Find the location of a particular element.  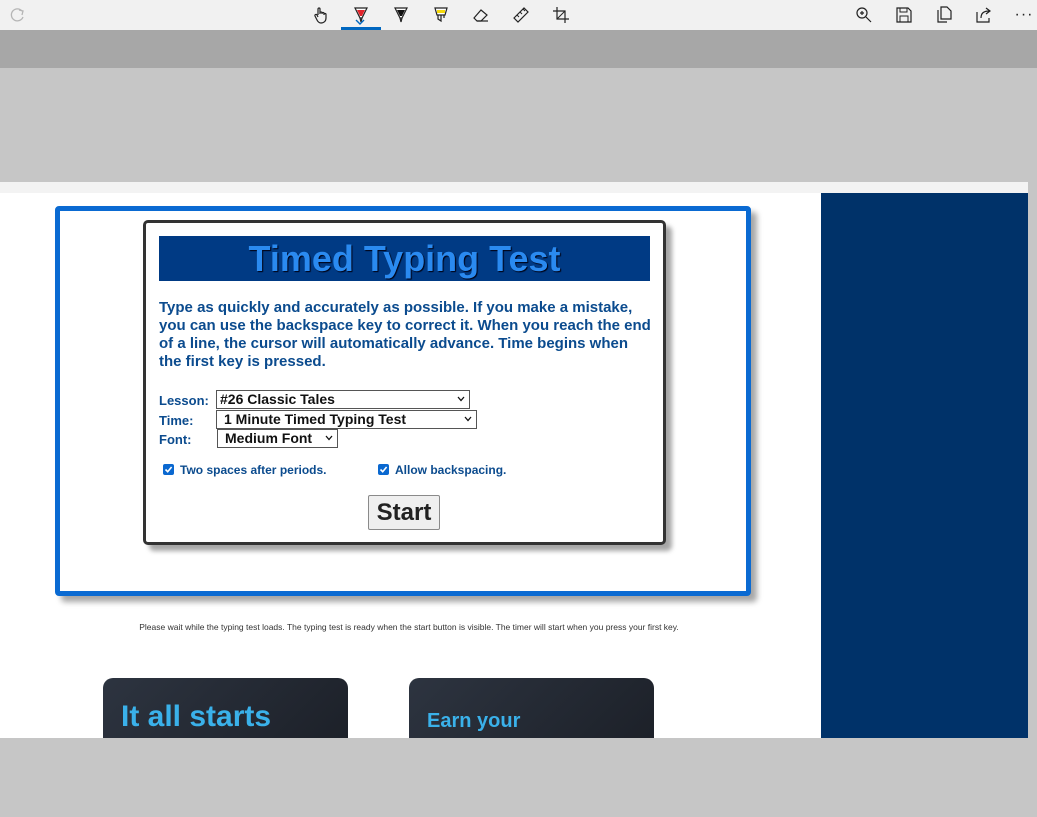

page-top-strip is located at coordinates (514, 187).